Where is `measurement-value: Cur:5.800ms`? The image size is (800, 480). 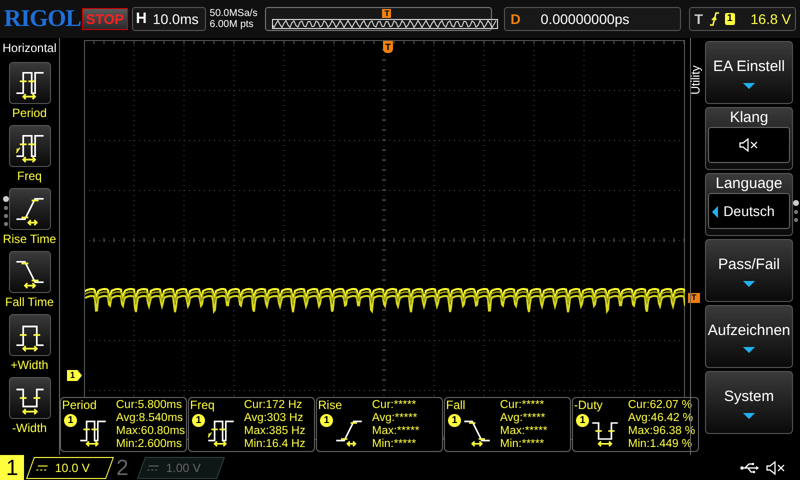 measurement-value: Cur:5.800ms is located at coordinates (149, 405).